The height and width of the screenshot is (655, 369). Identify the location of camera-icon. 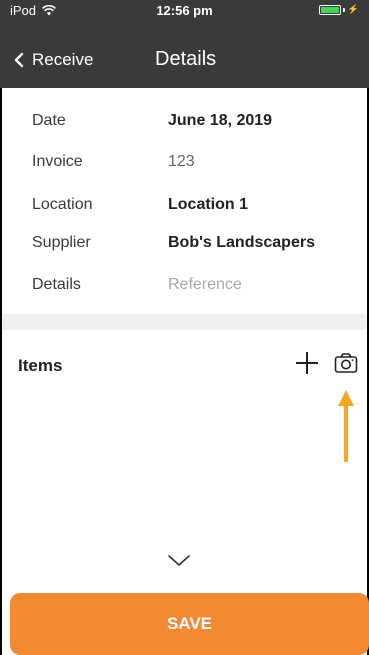
(346, 363).